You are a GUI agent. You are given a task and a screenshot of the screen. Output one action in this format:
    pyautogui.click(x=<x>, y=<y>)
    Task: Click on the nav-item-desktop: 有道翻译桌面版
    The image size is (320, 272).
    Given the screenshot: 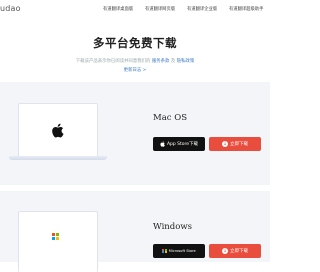 What is the action you would take?
    pyautogui.click(x=118, y=9)
    